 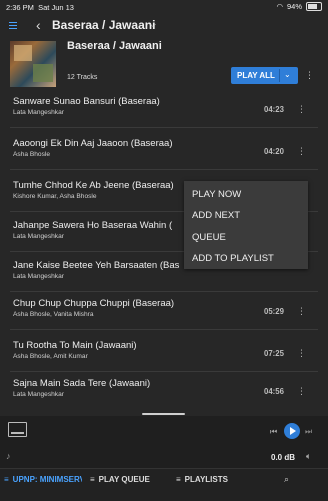 What do you see at coordinates (86, 101) in the screenshot?
I see `track-title: Sanware Sunao Bansuri (Baseraa)` at bounding box center [86, 101].